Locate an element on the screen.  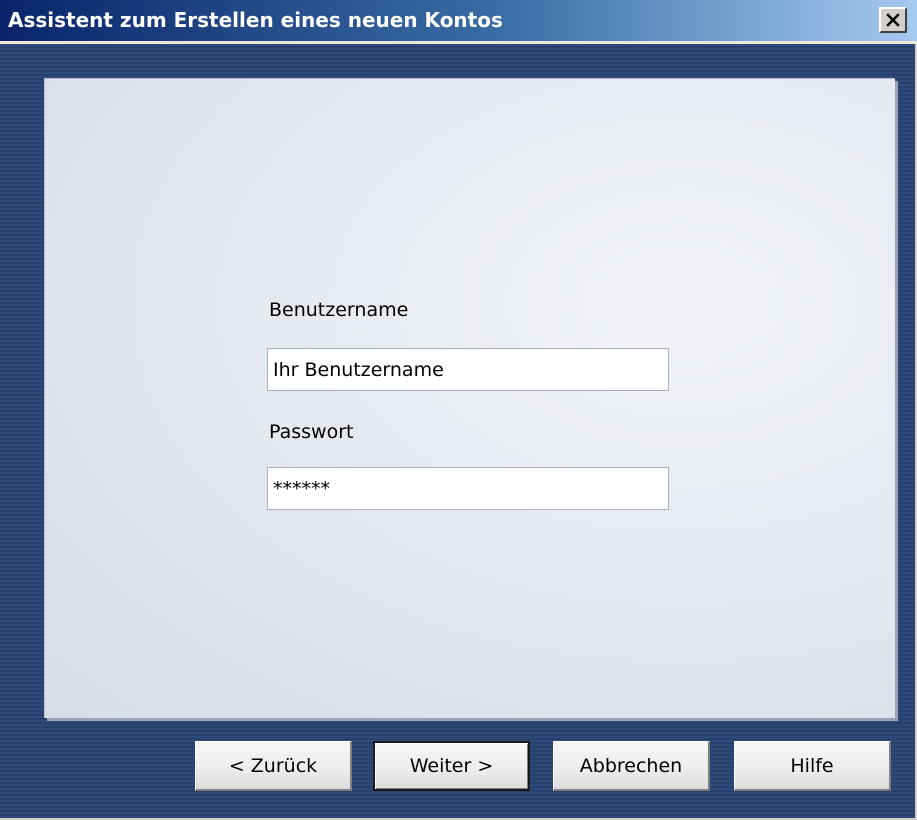
password-input is located at coordinates (468, 488).